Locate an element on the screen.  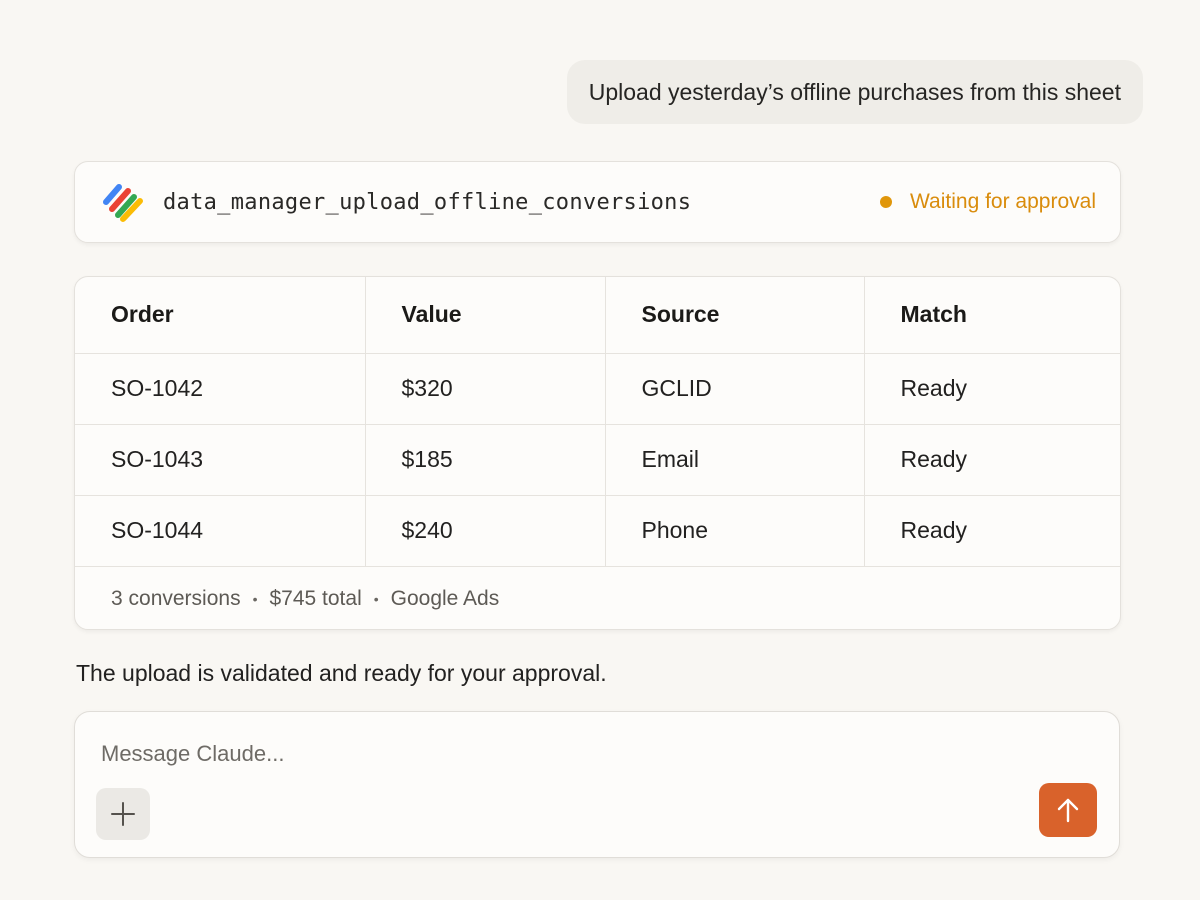
value-cell: $320 is located at coordinates (485, 389).